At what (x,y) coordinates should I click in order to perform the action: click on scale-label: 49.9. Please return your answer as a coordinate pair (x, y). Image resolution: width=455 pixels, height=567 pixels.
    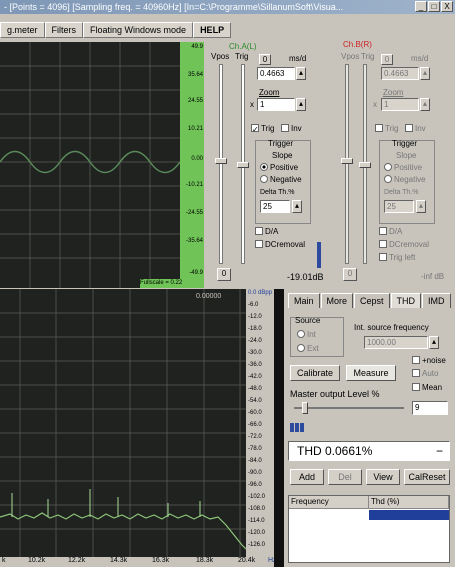
    Looking at the image, I should click on (197, 47).